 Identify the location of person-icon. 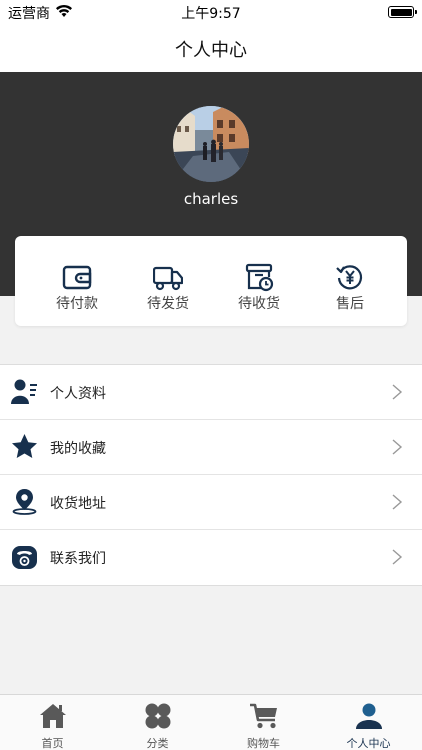
(369, 716).